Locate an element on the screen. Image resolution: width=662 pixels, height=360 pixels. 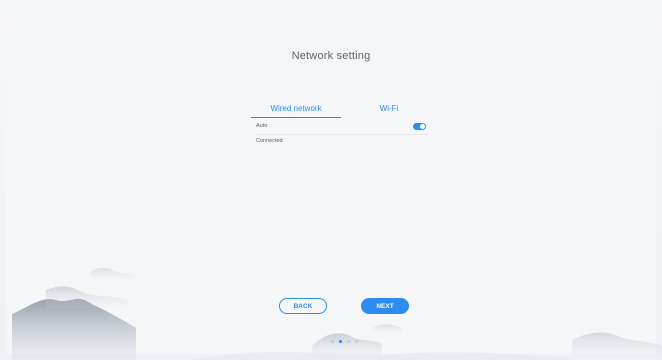
page-title: Network setting is located at coordinates (331, 56).